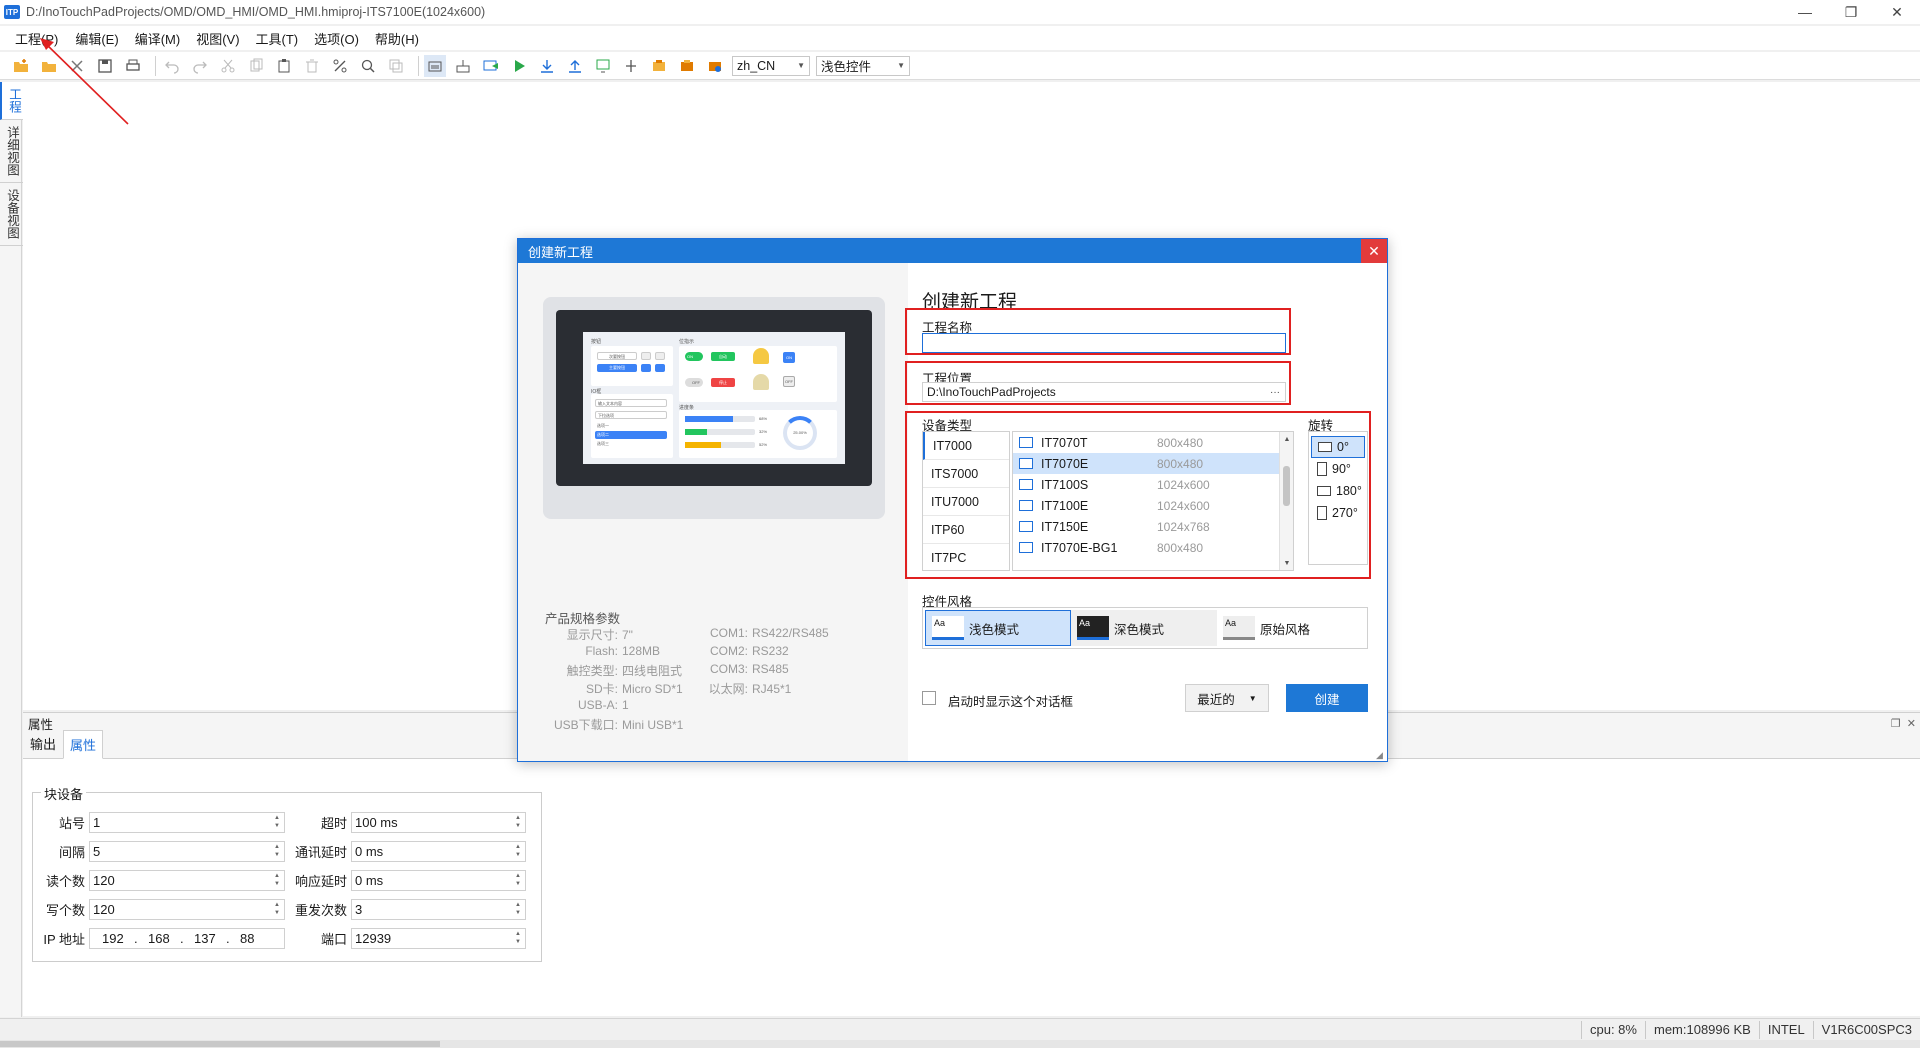 The height and width of the screenshot is (1048, 1920). Describe the element at coordinates (1338, 447) in the screenshot. I see `rotation-item: 0°` at that location.